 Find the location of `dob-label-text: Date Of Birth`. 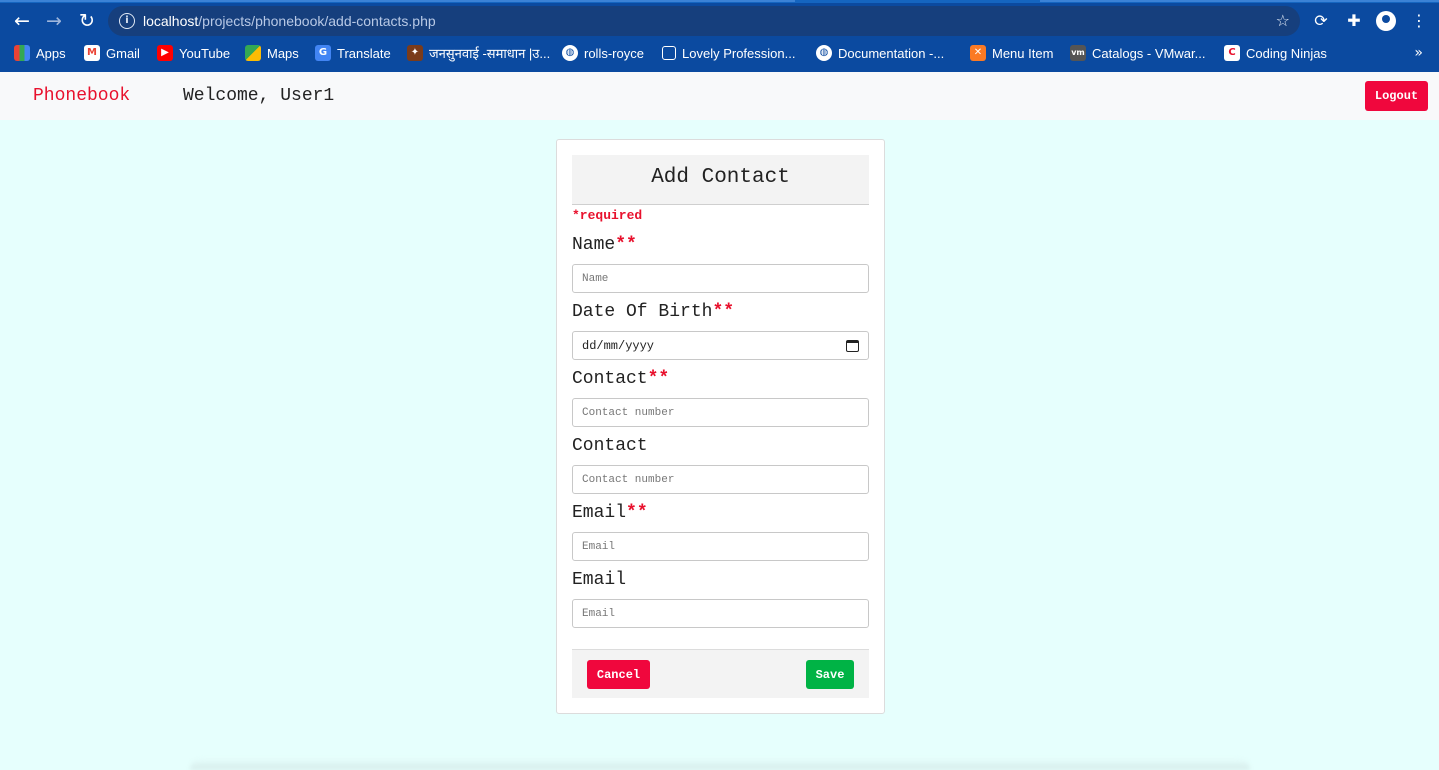

dob-label-text: Date Of Birth is located at coordinates (642, 312).